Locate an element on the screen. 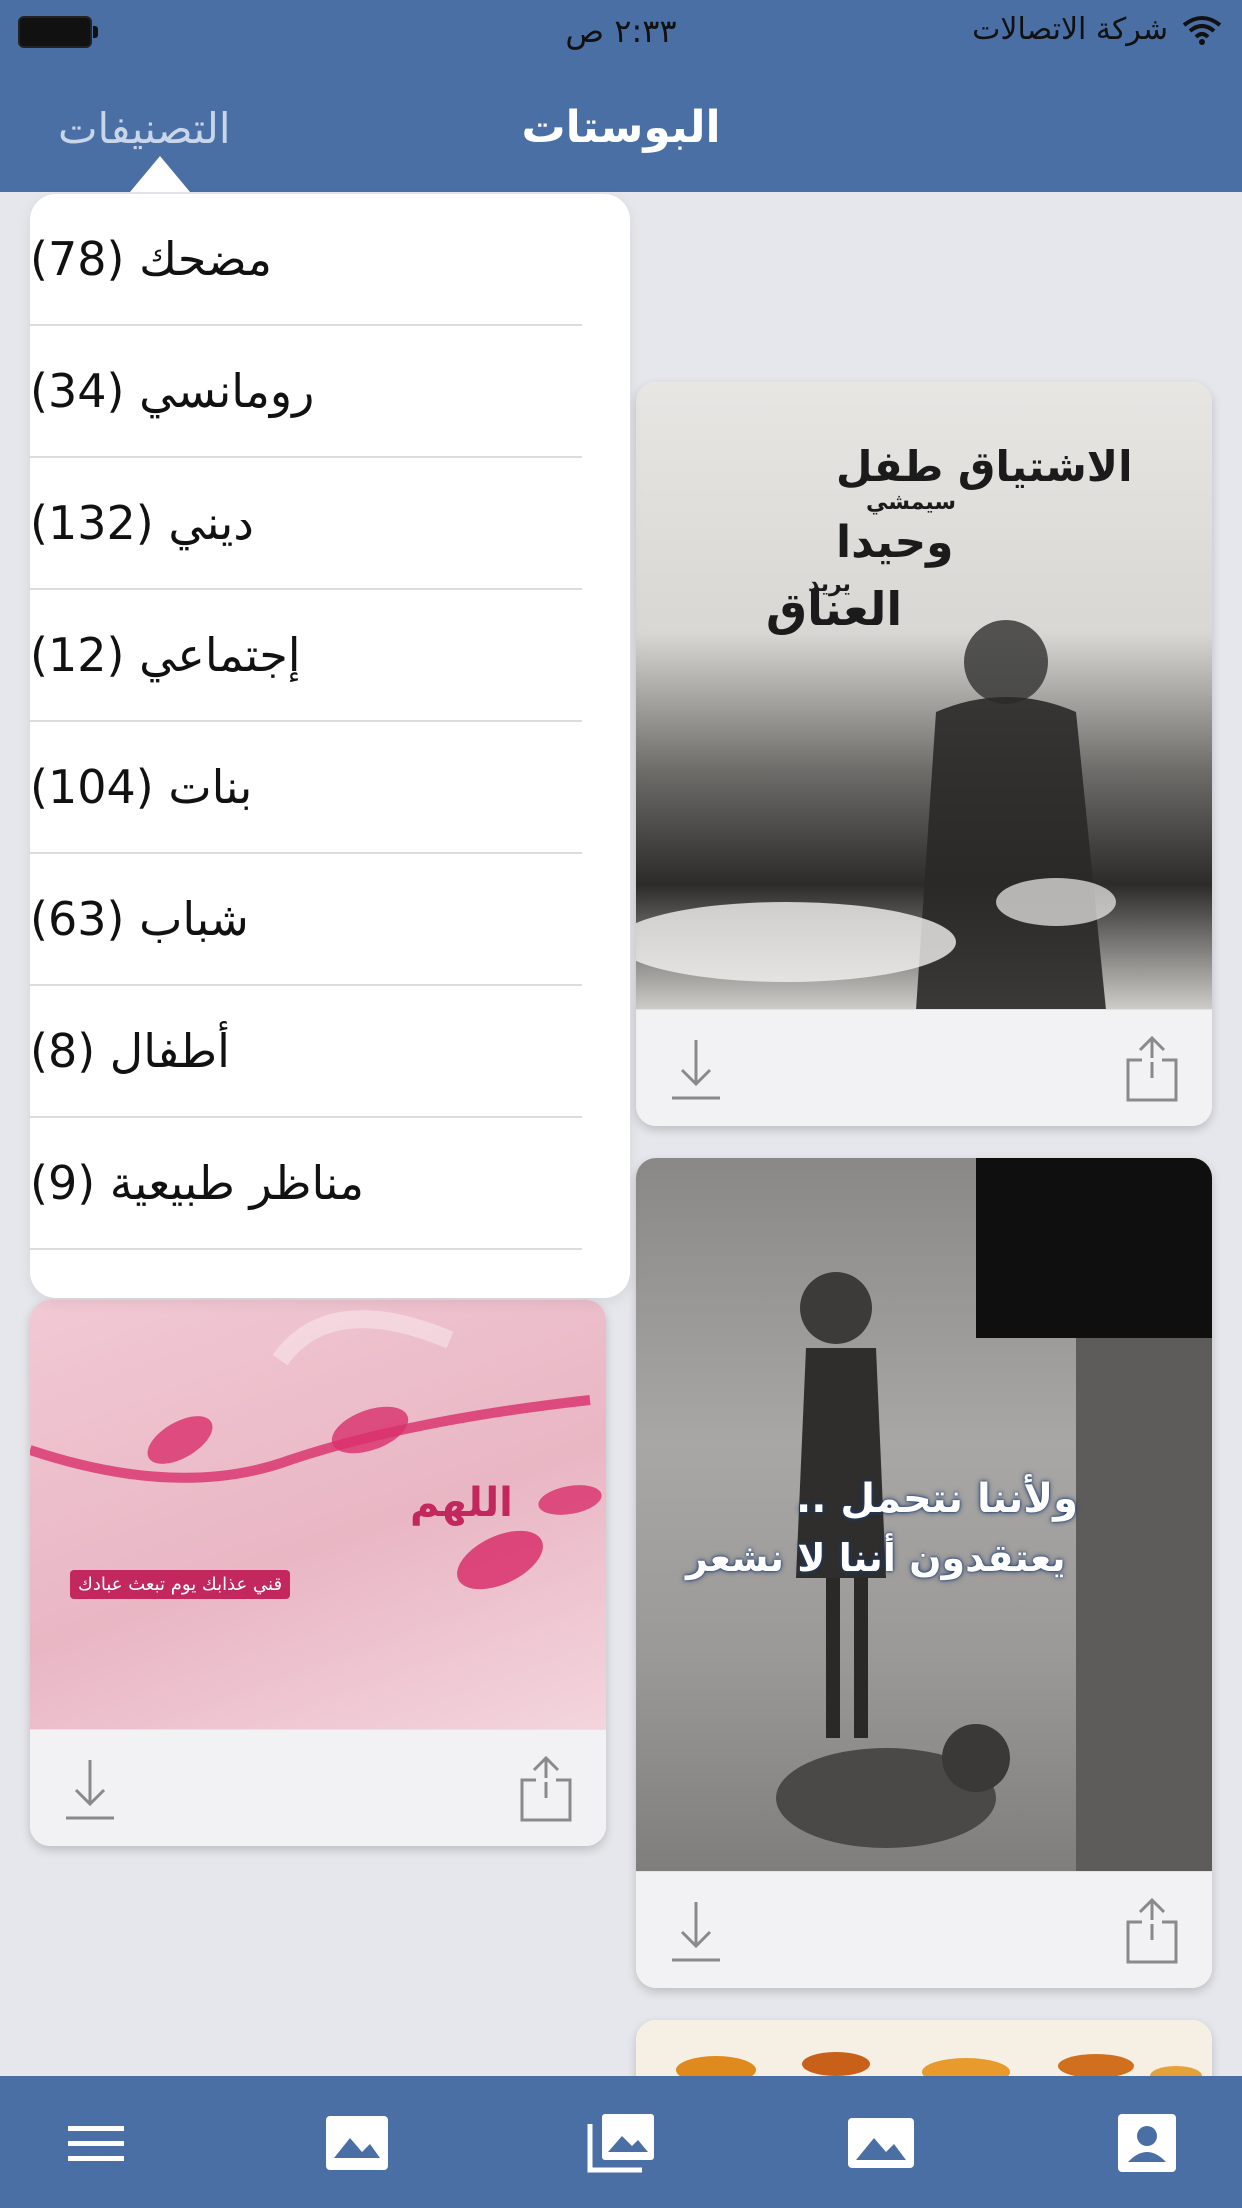  post-image: اللهم قني عذابك يوم تبعث عبادك is located at coordinates (318, 1515).